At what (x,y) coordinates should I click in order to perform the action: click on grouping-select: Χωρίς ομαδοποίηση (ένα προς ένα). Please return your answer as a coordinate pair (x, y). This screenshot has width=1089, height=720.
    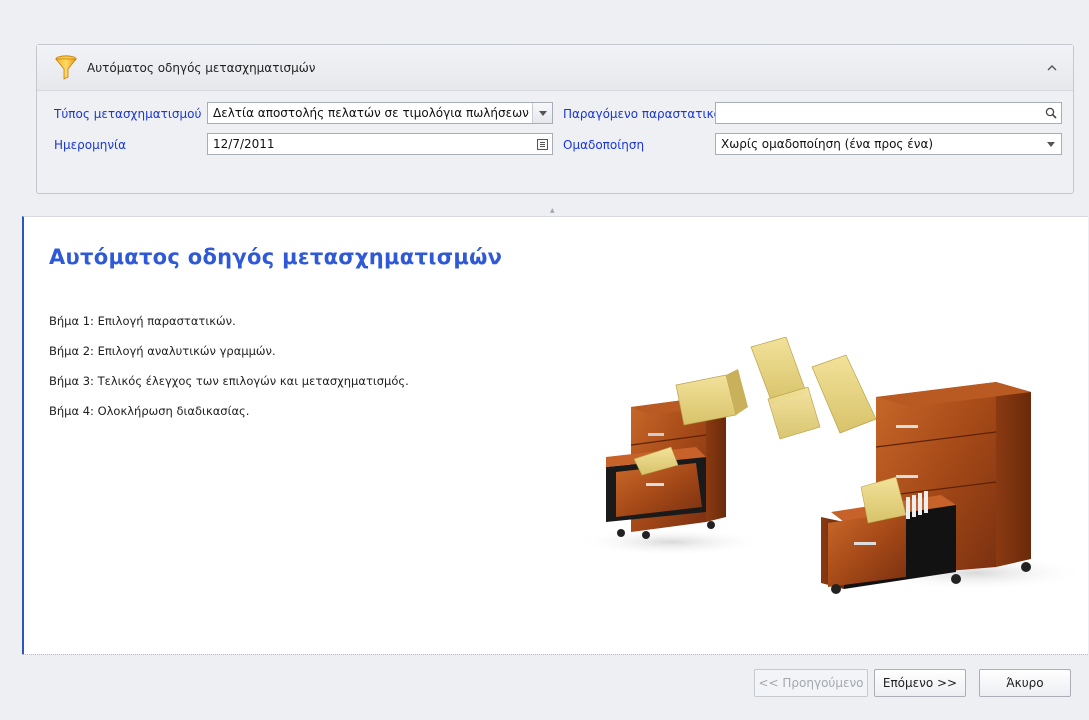
    Looking at the image, I should click on (888, 144).